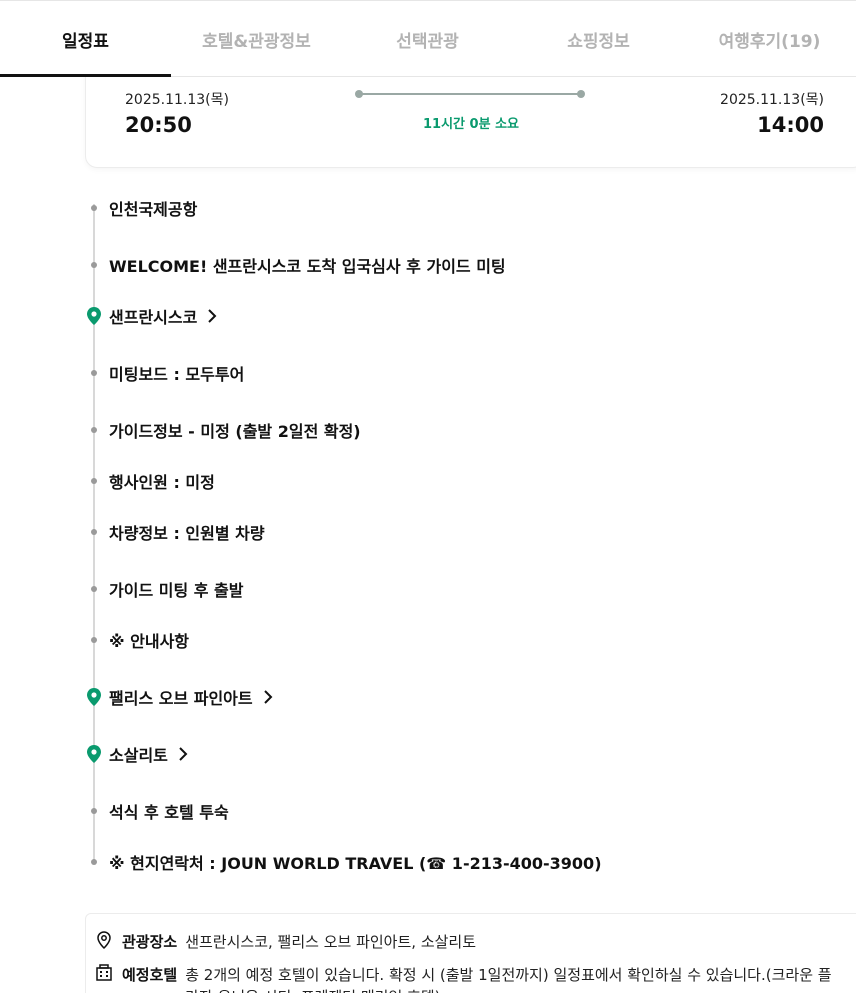  I want to click on tab-label: 호텔&관광정보, so click(256, 41).